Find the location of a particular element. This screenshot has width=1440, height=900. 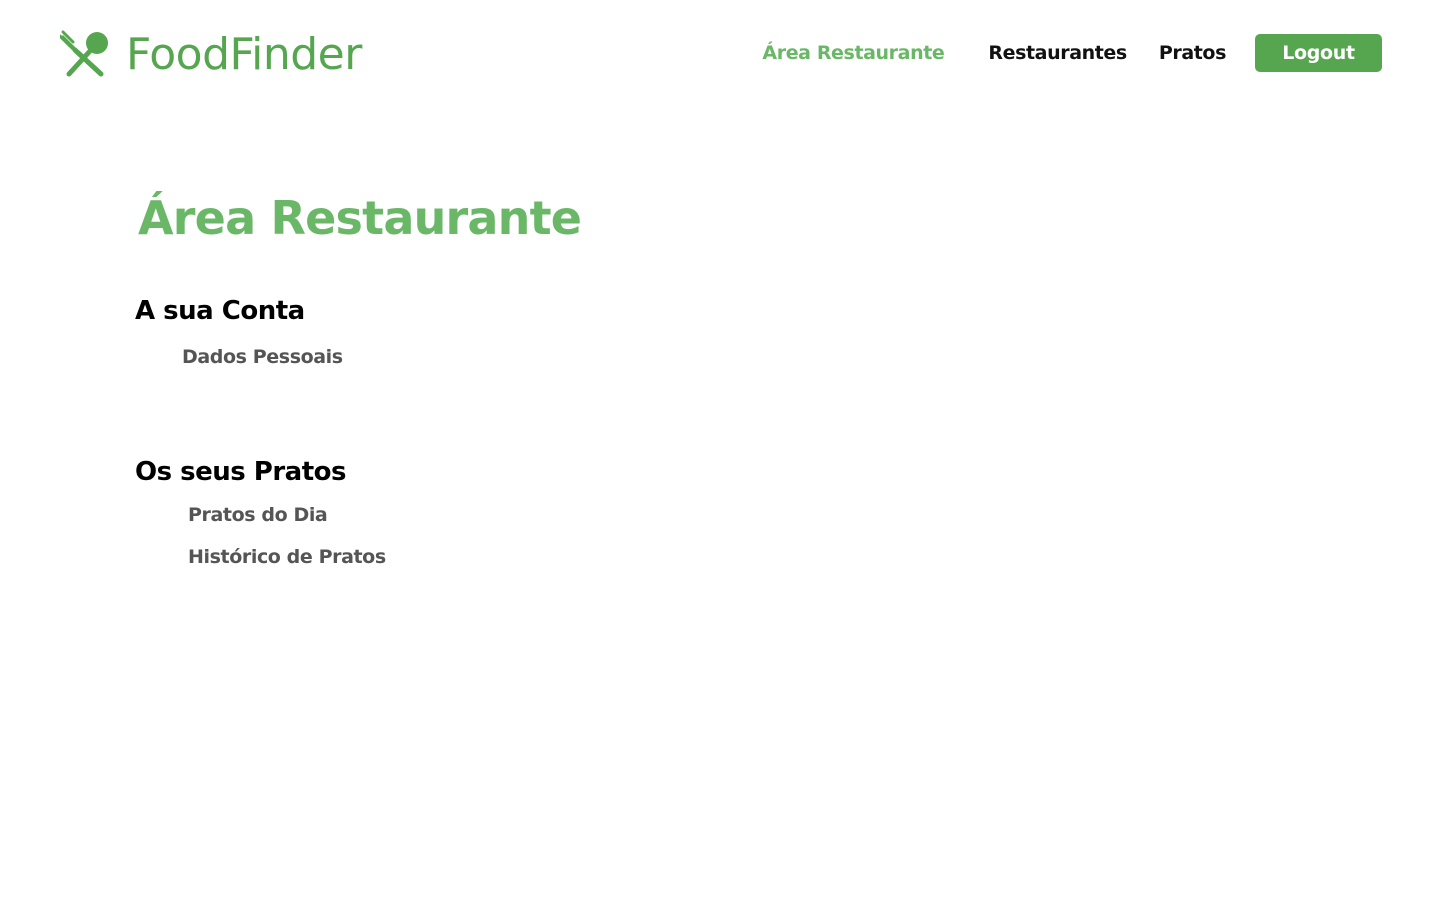

logout-button: Logout is located at coordinates (1318, 53).